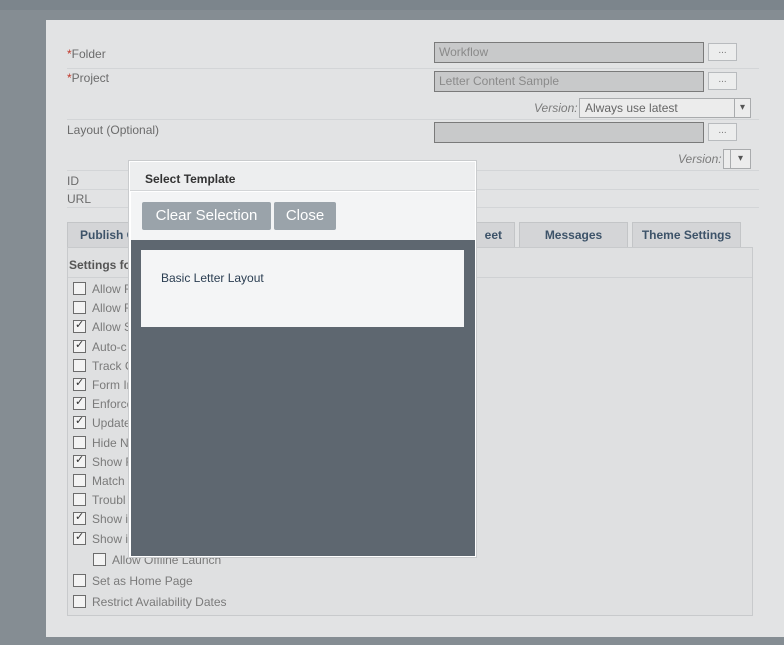 The height and width of the screenshot is (645, 784). I want to click on project-version-label: Version:, so click(556, 108).